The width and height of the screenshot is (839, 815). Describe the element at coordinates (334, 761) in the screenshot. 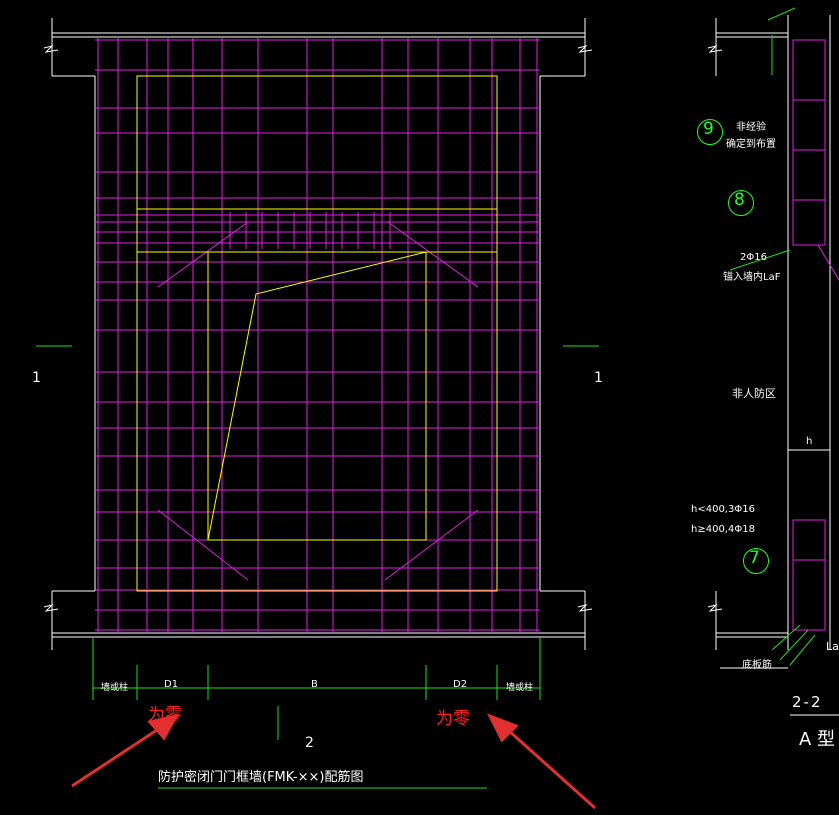

I see `red-arrows` at that location.